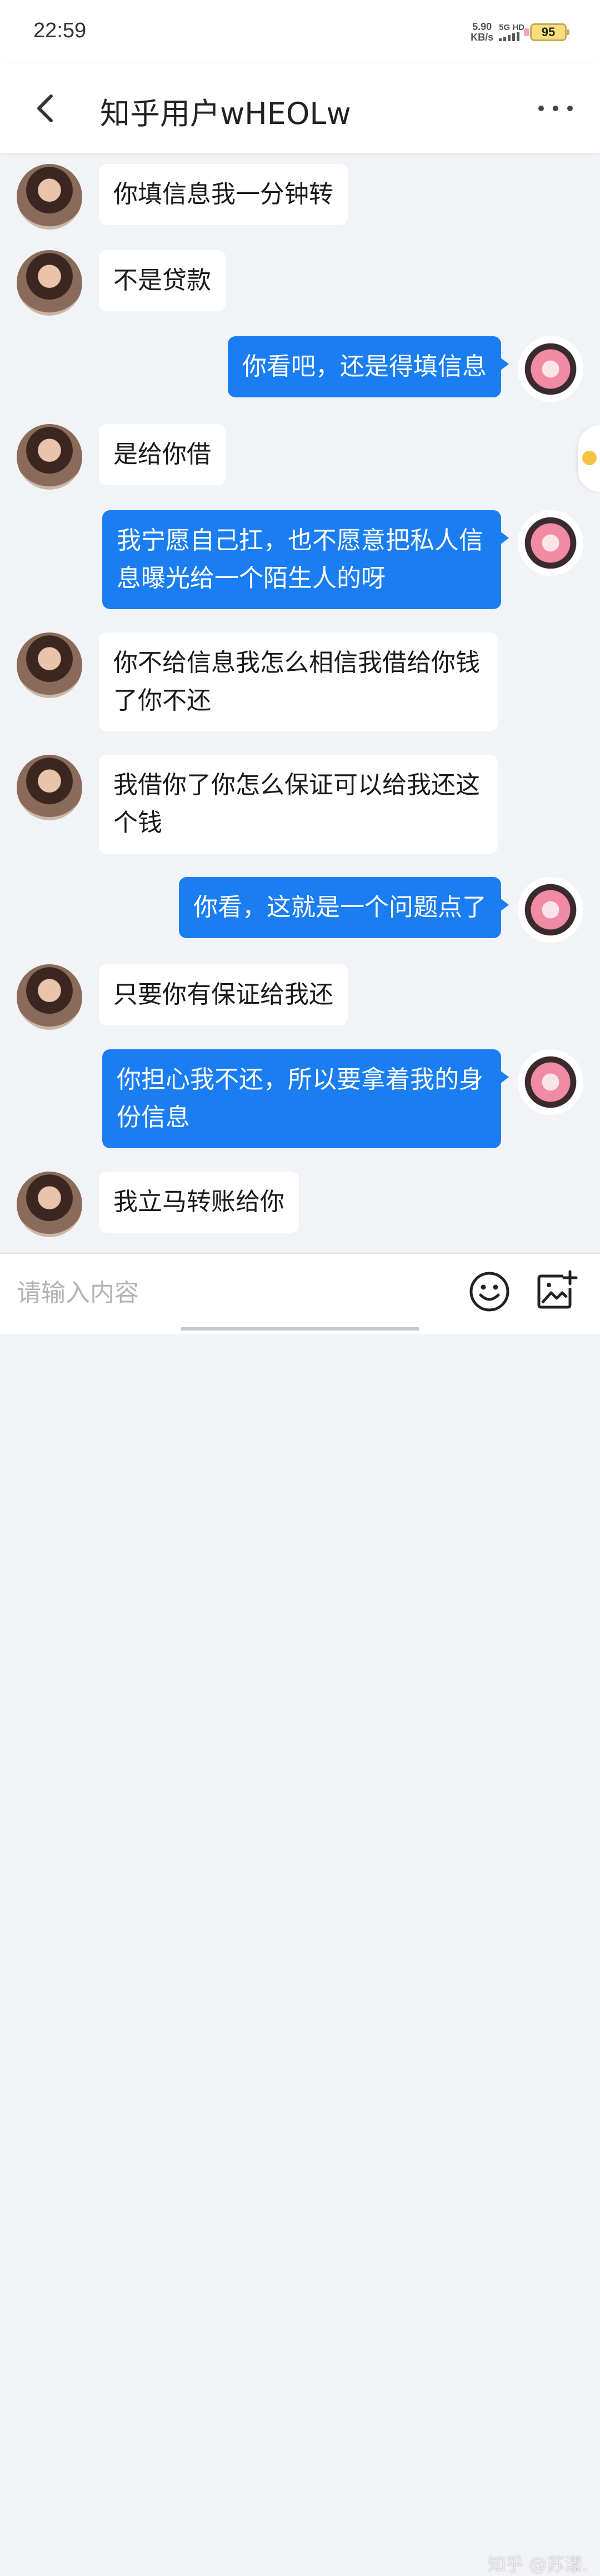 This screenshot has height=2576, width=600. Describe the element at coordinates (510, 36) in the screenshot. I see `signal-bars` at that location.